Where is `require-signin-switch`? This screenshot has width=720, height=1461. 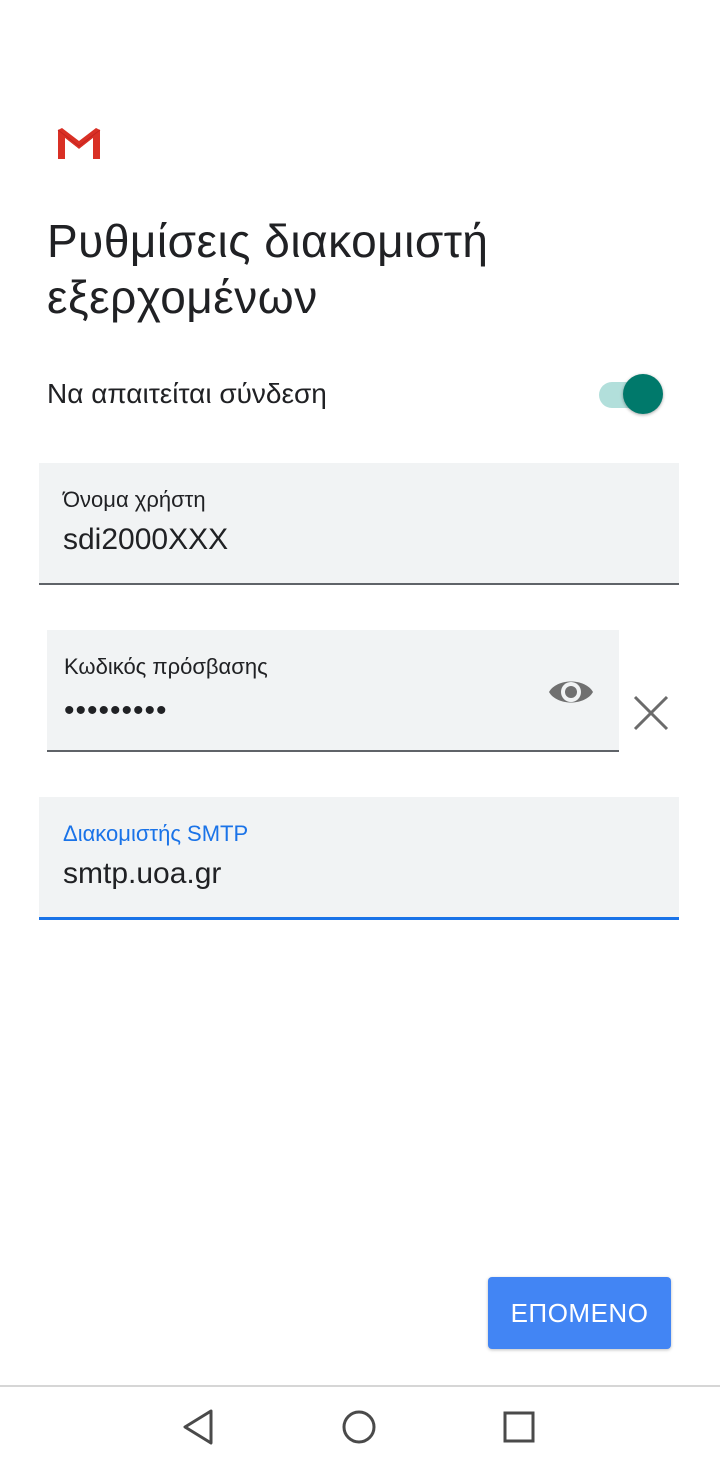 require-signin-switch is located at coordinates (632, 394).